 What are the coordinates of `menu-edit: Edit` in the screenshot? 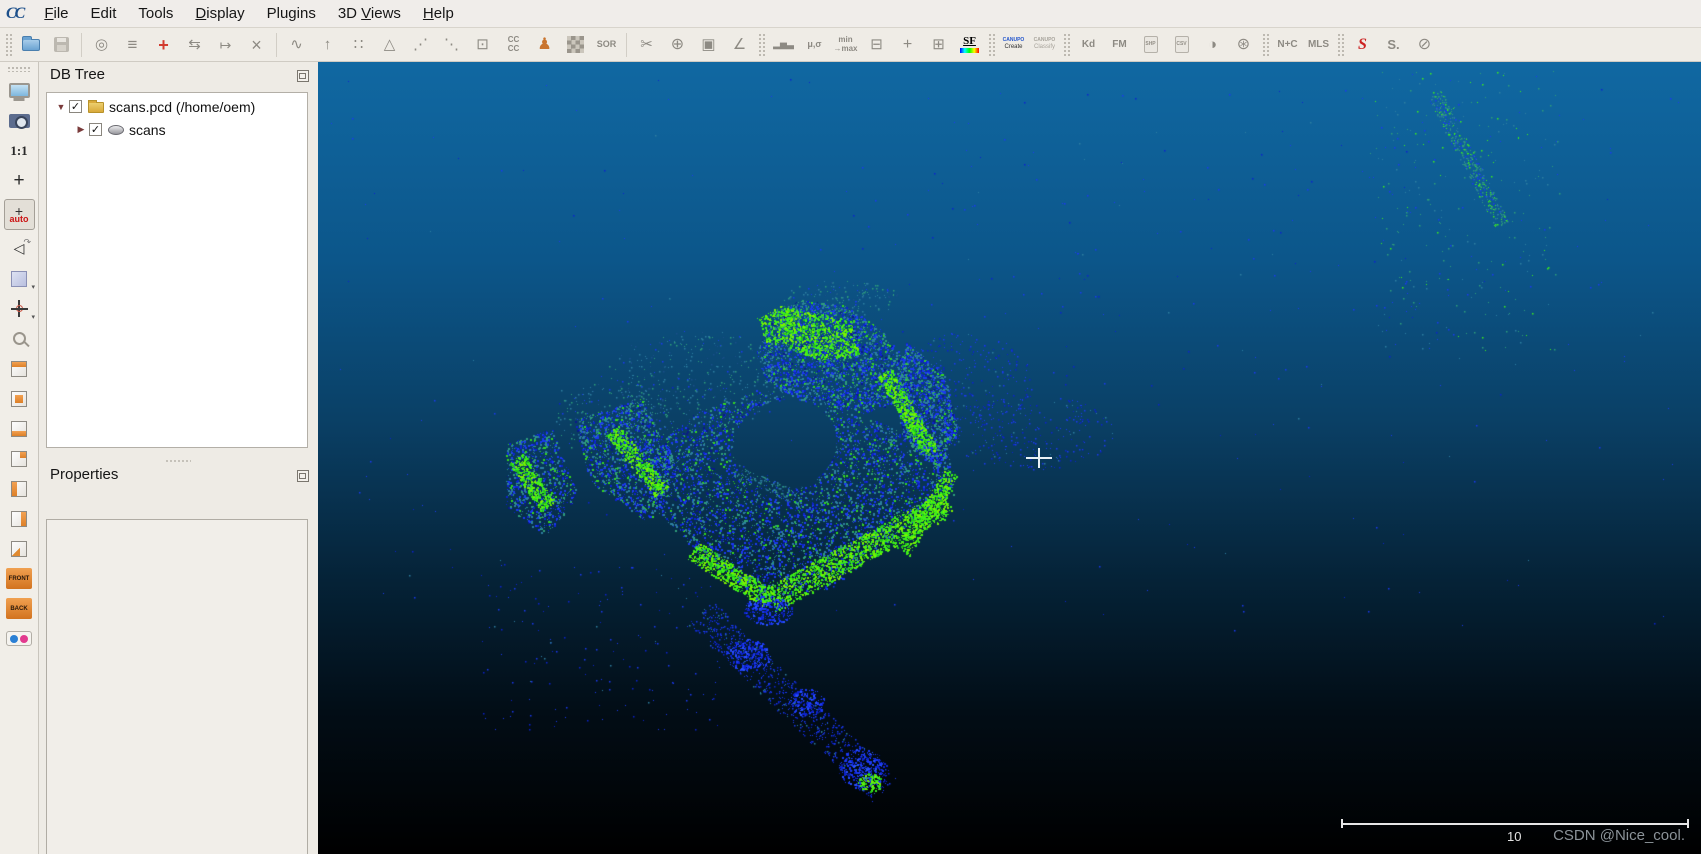 It's located at (104, 13).